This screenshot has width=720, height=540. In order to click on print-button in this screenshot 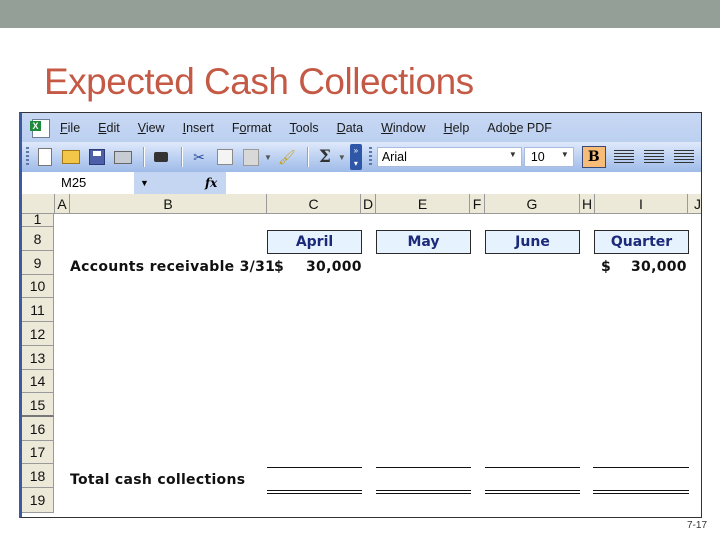, I will do `click(123, 157)`.